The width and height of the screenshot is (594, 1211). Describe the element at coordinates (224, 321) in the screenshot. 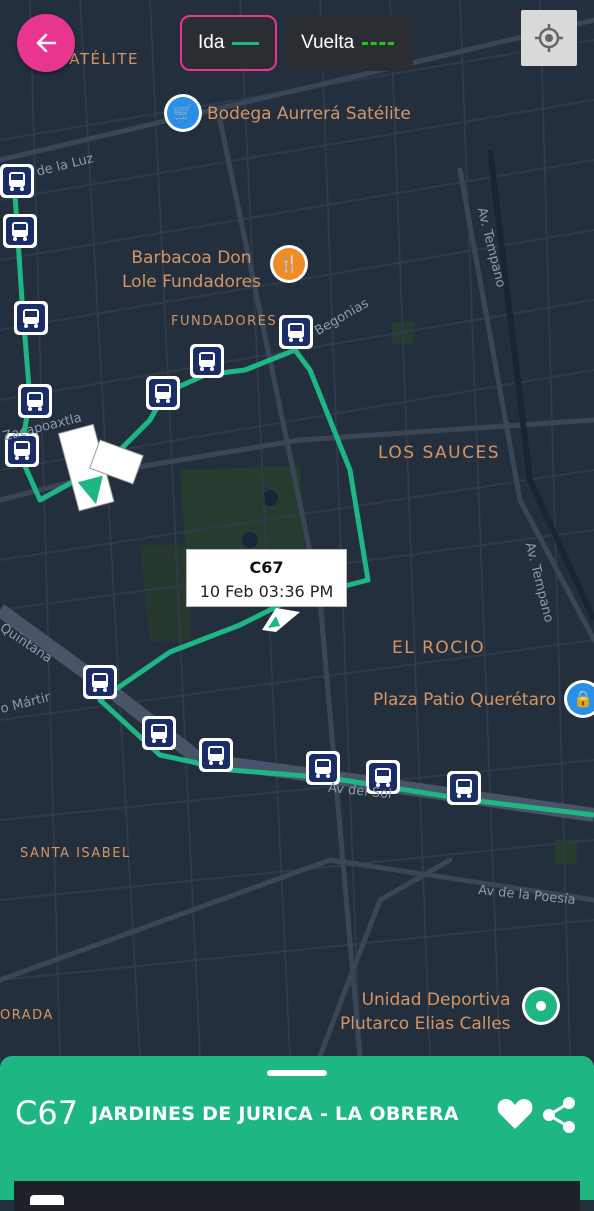

I see `neighborhood-label: FUNDADORES` at that location.